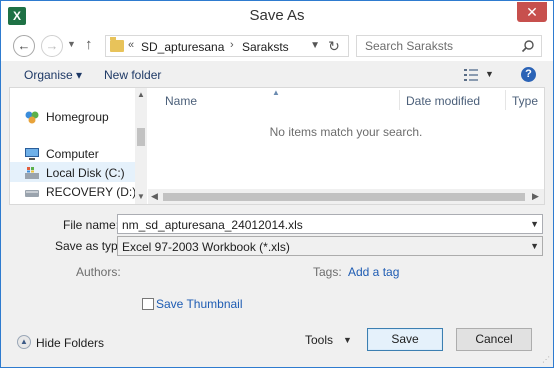 This screenshot has width=554, height=368. I want to click on drive-icon, so click(32, 193).